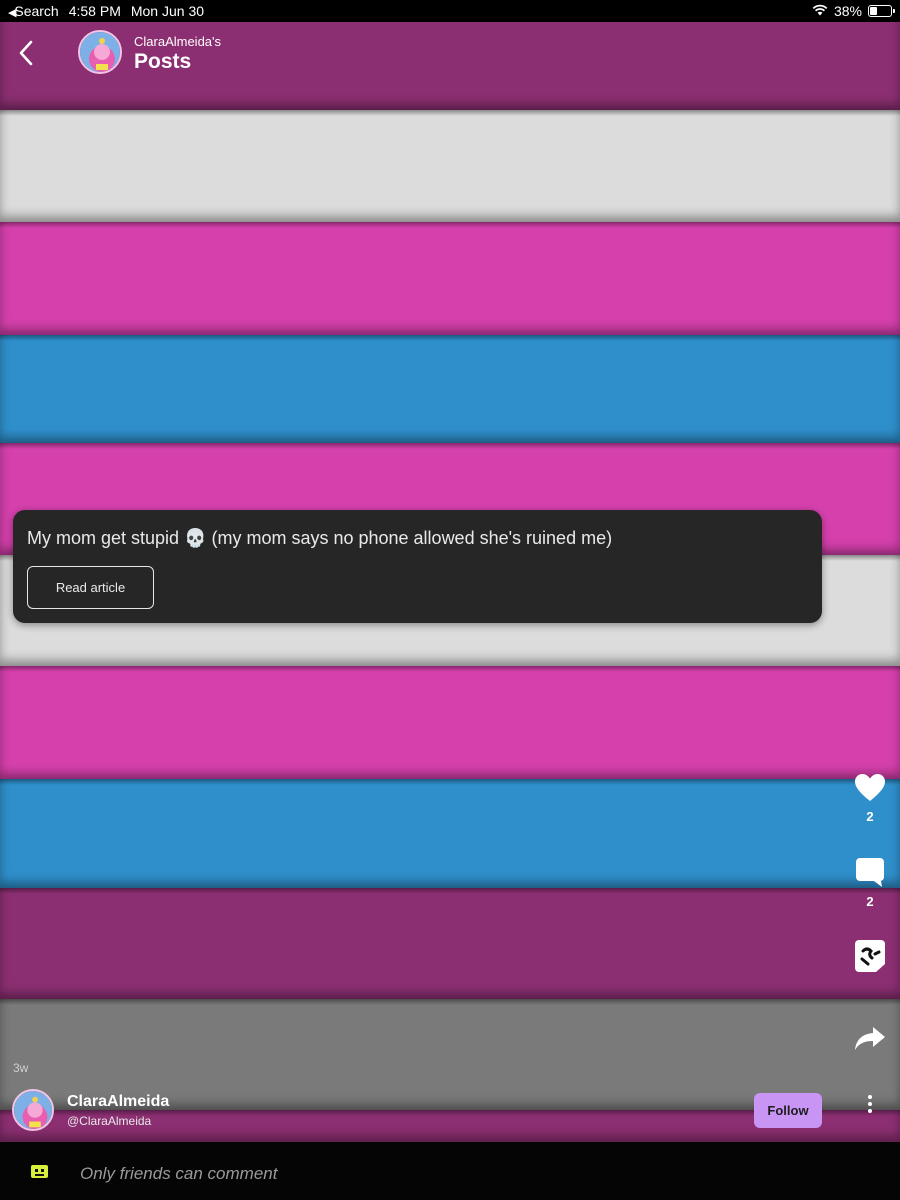  I want to click on share-action, so click(870, 1039).